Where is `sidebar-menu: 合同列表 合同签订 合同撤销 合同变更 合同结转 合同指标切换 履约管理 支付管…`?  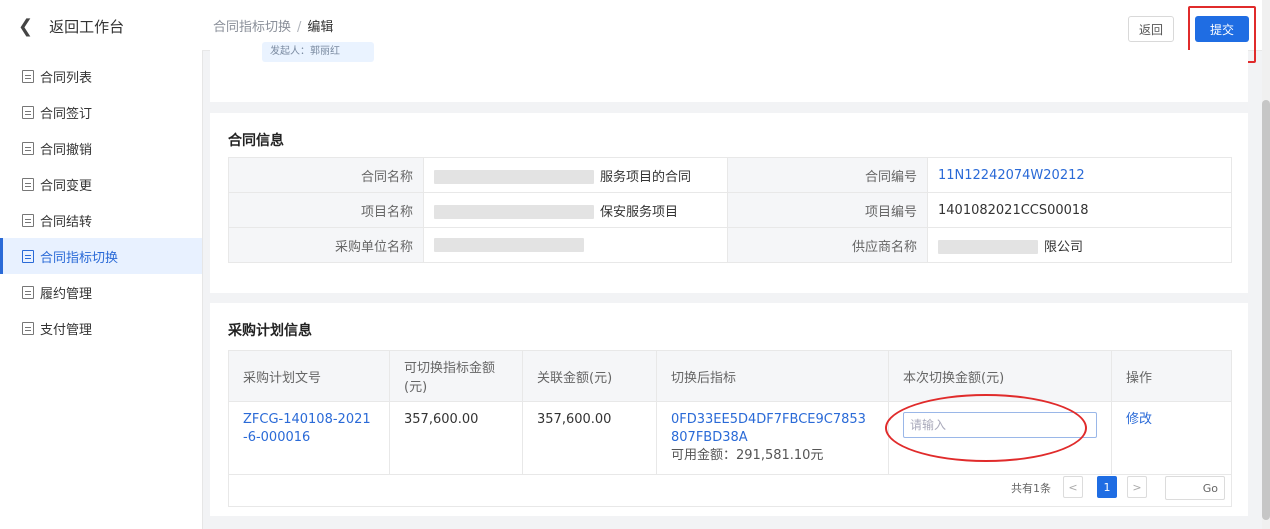 sidebar-menu: 合同列表 合同签订 合同撤销 合同变更 合同结转 合同指标切换 履约管理 支付管… is located at coordinates (101, 199).